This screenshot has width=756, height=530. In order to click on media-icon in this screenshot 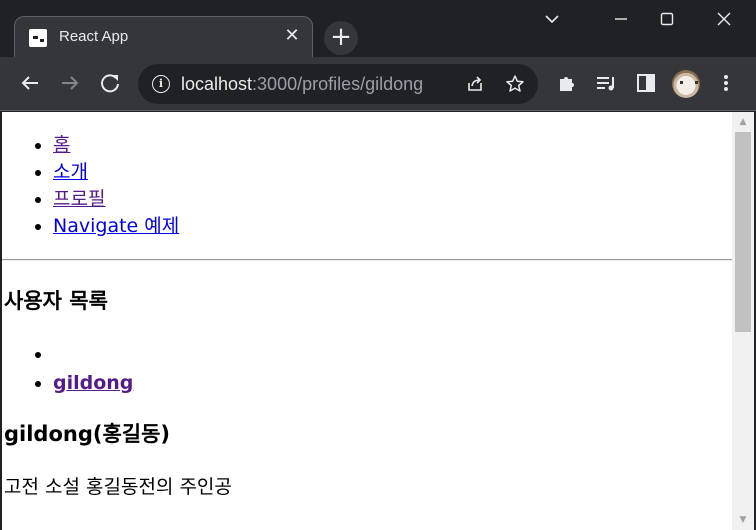, I will do `click(606, 83)`.